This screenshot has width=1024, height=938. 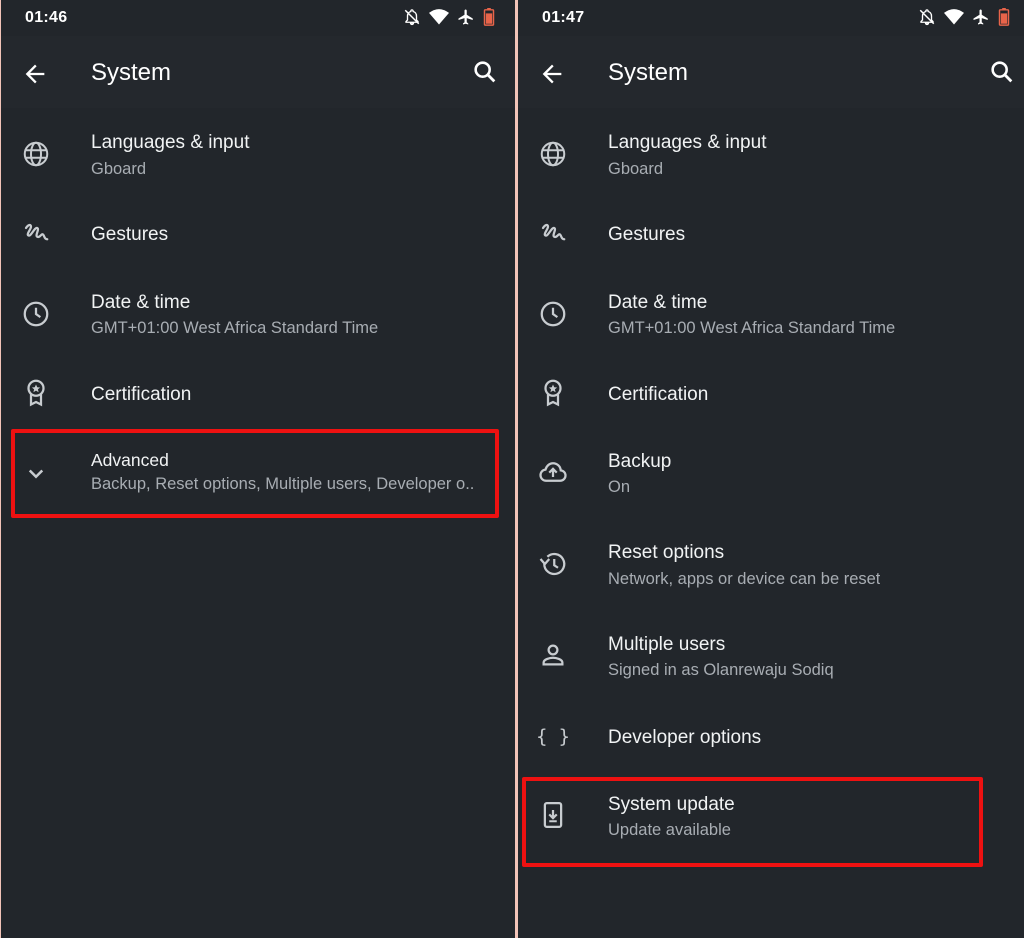 What do you see at coordinates (771, 18) in the screenshot?
I see `status-bar: 01:47` at bounding box center [771, 18].